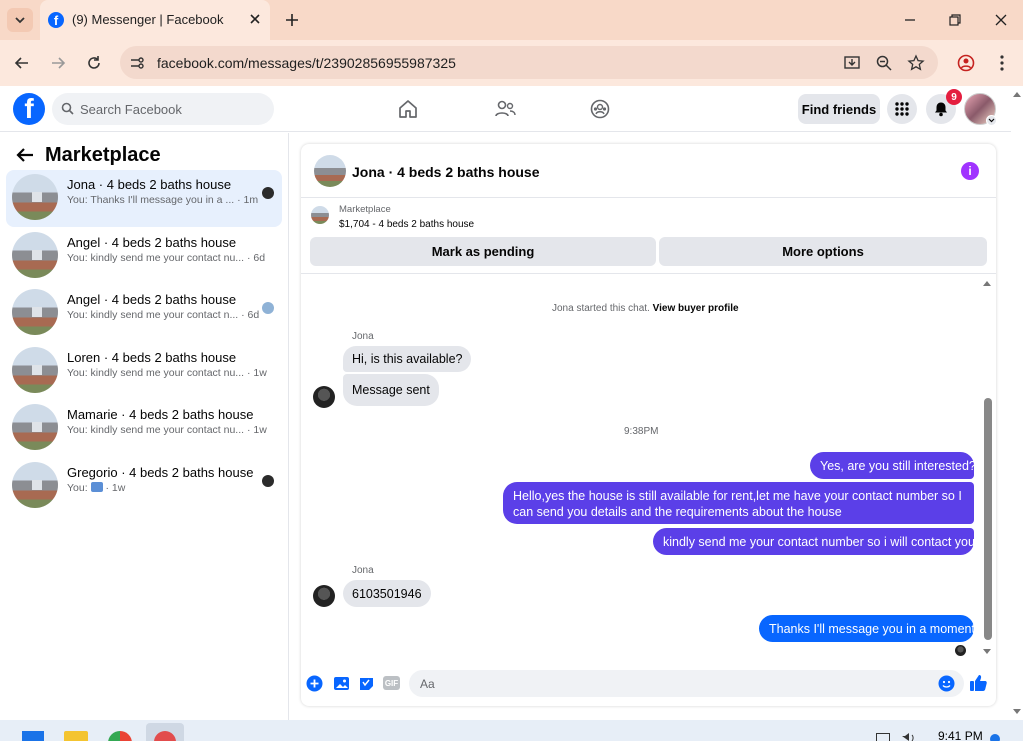  Describe the element at coordinates (991, 120) in the screenshot. I see `account-chevron-icon` at that location.